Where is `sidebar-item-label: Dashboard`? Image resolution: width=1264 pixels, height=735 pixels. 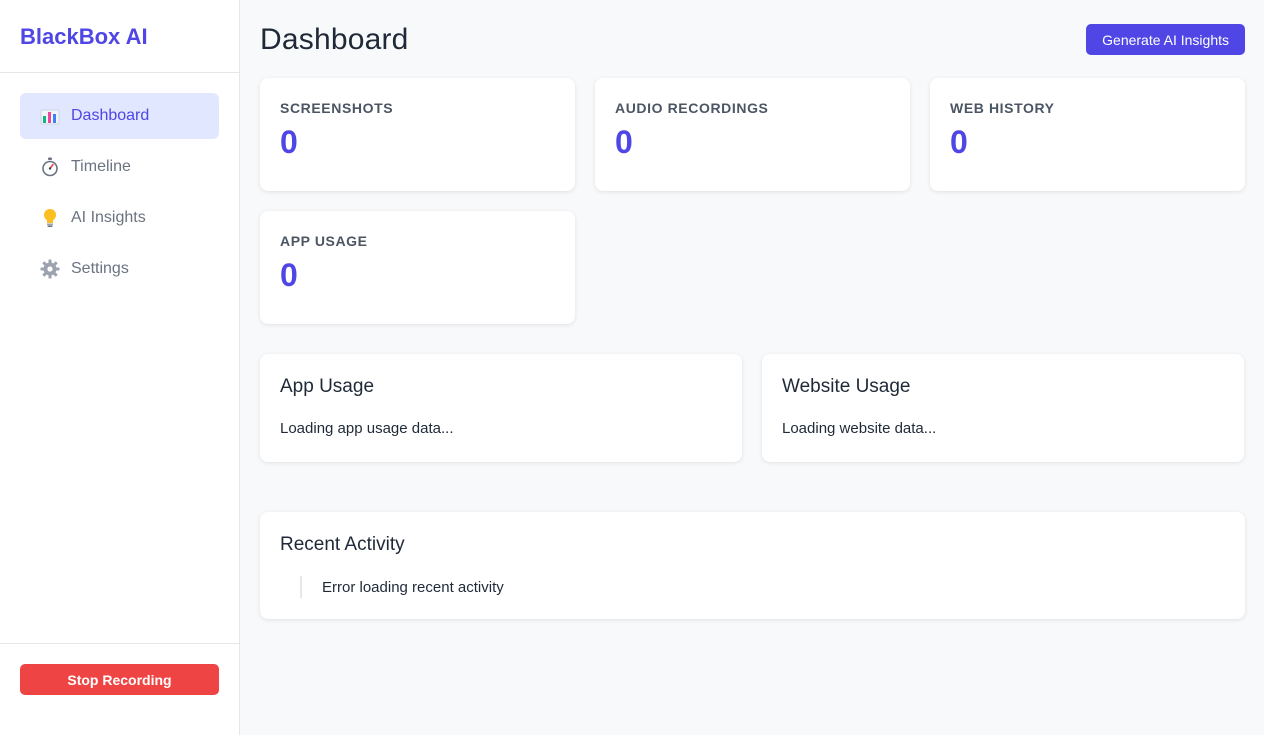
sidebar-item-label: Dashboard is located at coordinates (110, 115).